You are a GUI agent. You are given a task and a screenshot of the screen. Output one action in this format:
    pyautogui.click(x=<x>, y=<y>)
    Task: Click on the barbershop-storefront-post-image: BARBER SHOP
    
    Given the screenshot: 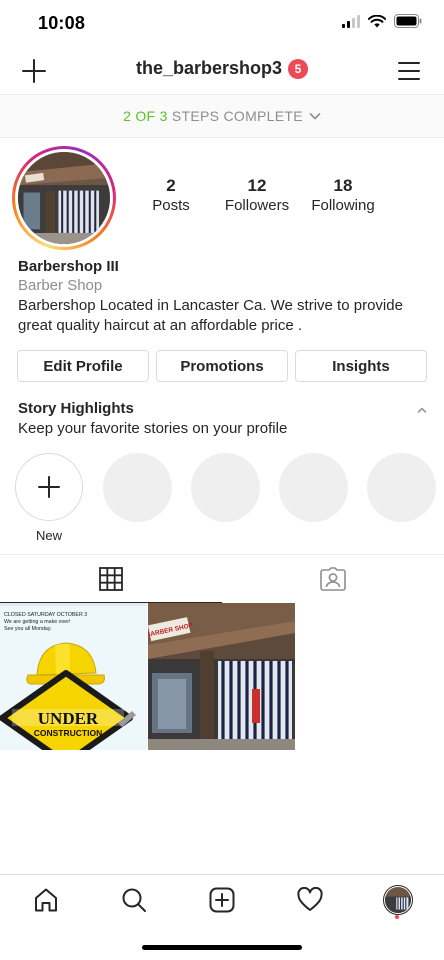 What is the action you would take?
    pyautogui.click(x=221, y=676)
    